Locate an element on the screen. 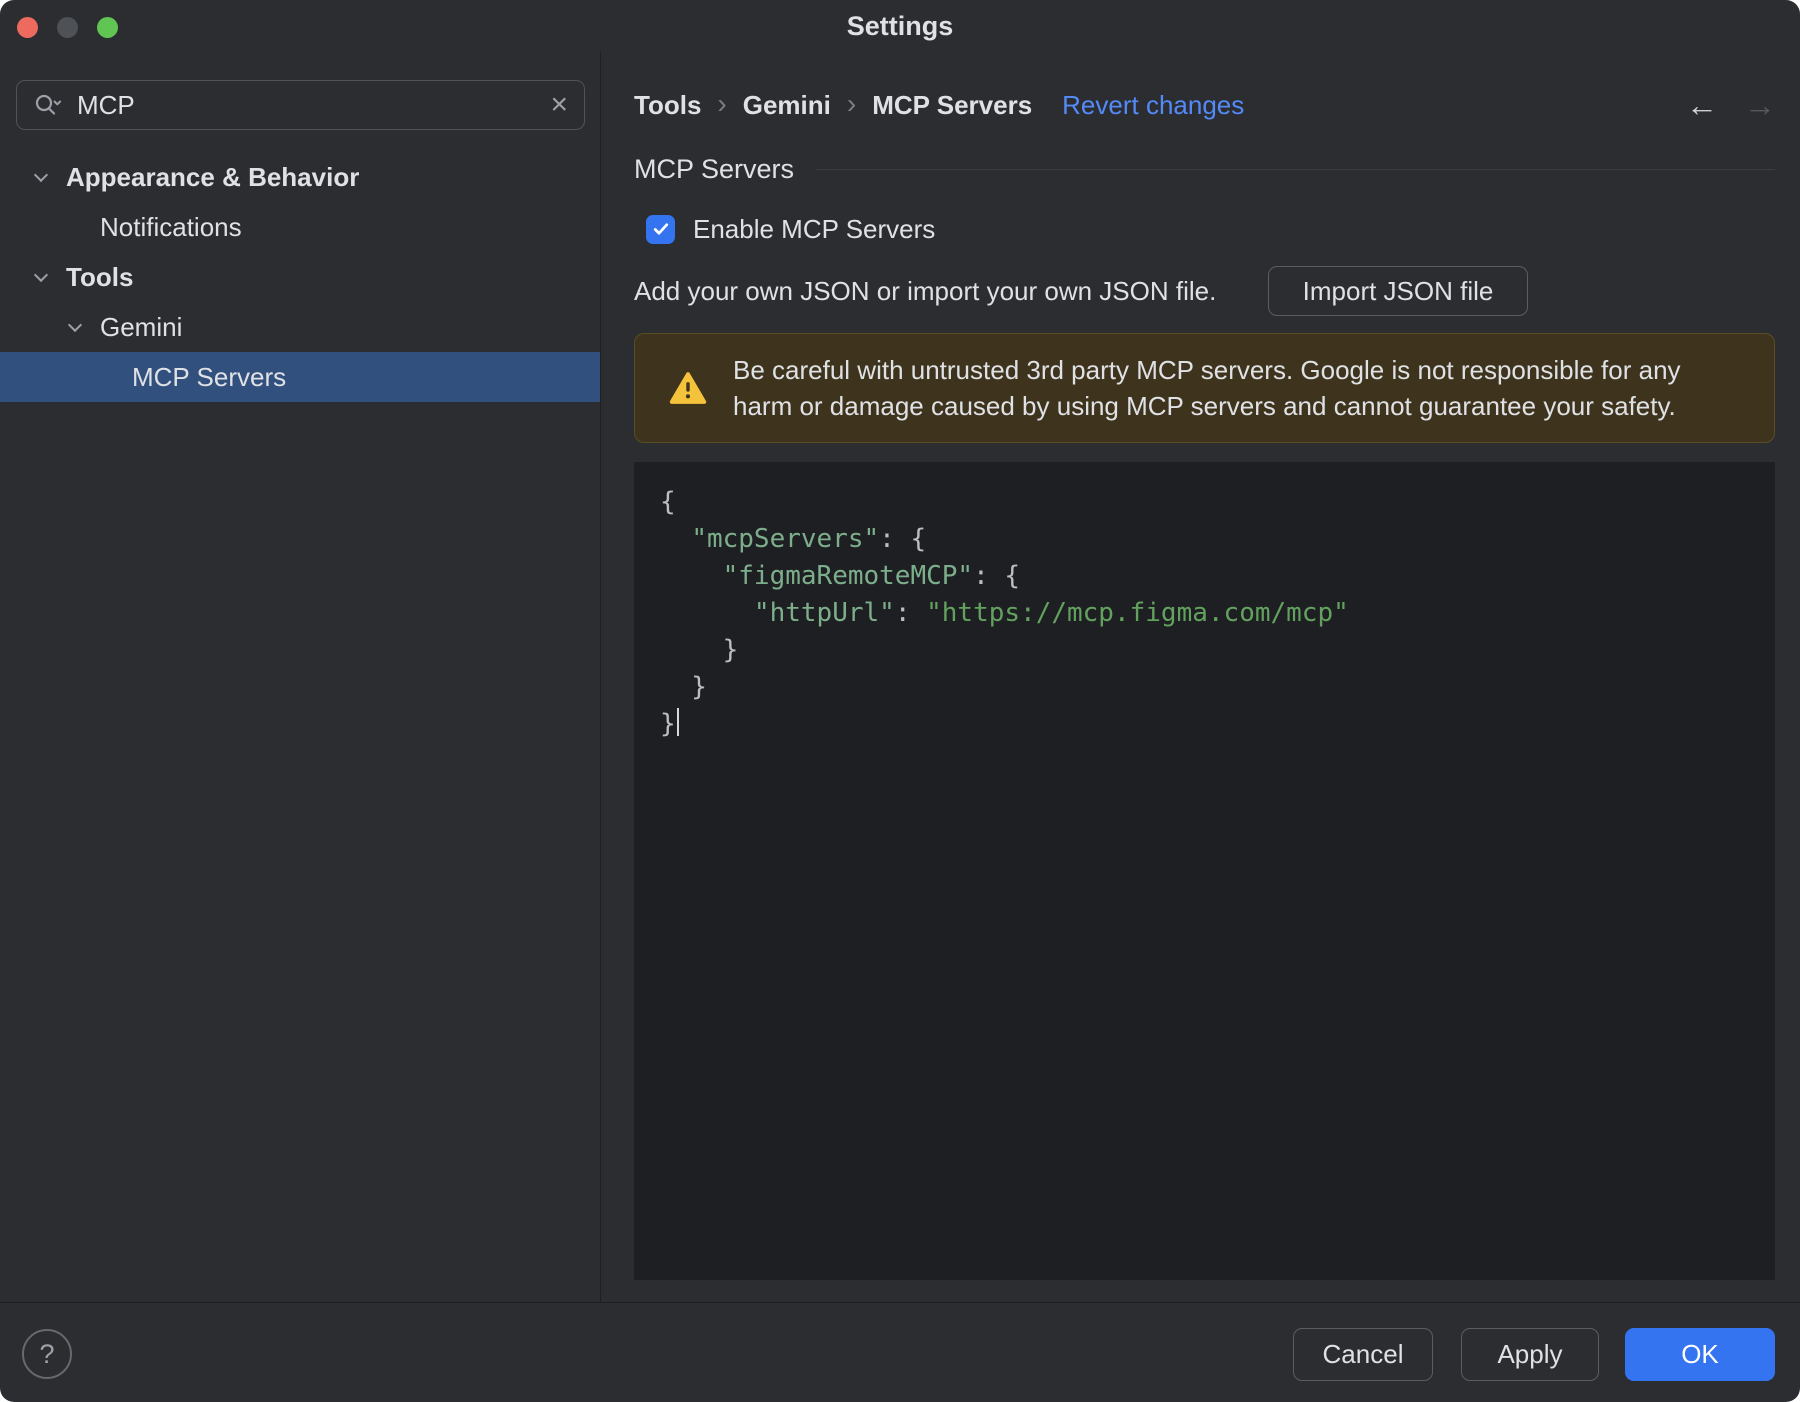 Image resolution: width=1800 pixels, height=1402 pixels. forward-arrow-icon: → is located at coordinates (1760, 105).